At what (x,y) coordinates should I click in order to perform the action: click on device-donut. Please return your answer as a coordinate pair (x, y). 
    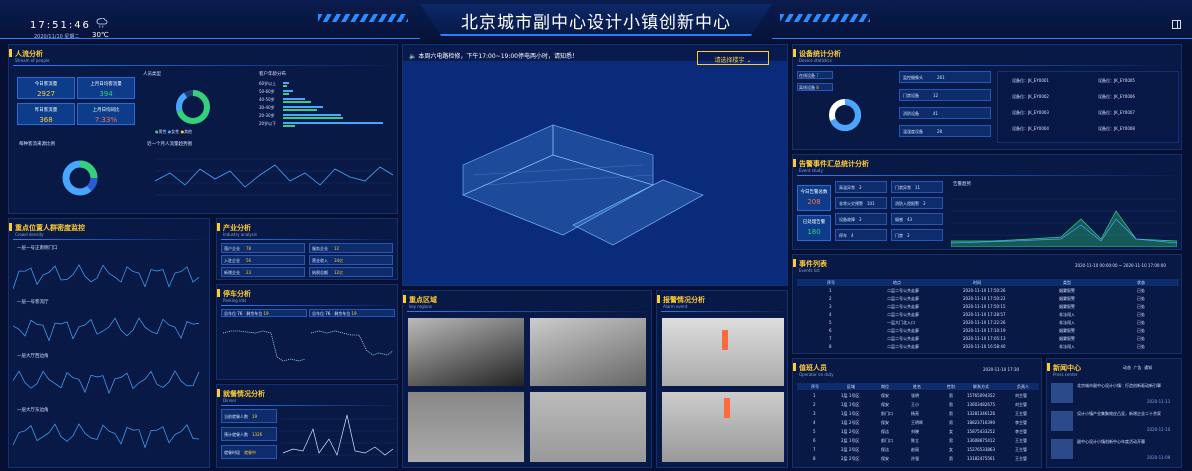
    Looking at the image, I should click on (845, 115).